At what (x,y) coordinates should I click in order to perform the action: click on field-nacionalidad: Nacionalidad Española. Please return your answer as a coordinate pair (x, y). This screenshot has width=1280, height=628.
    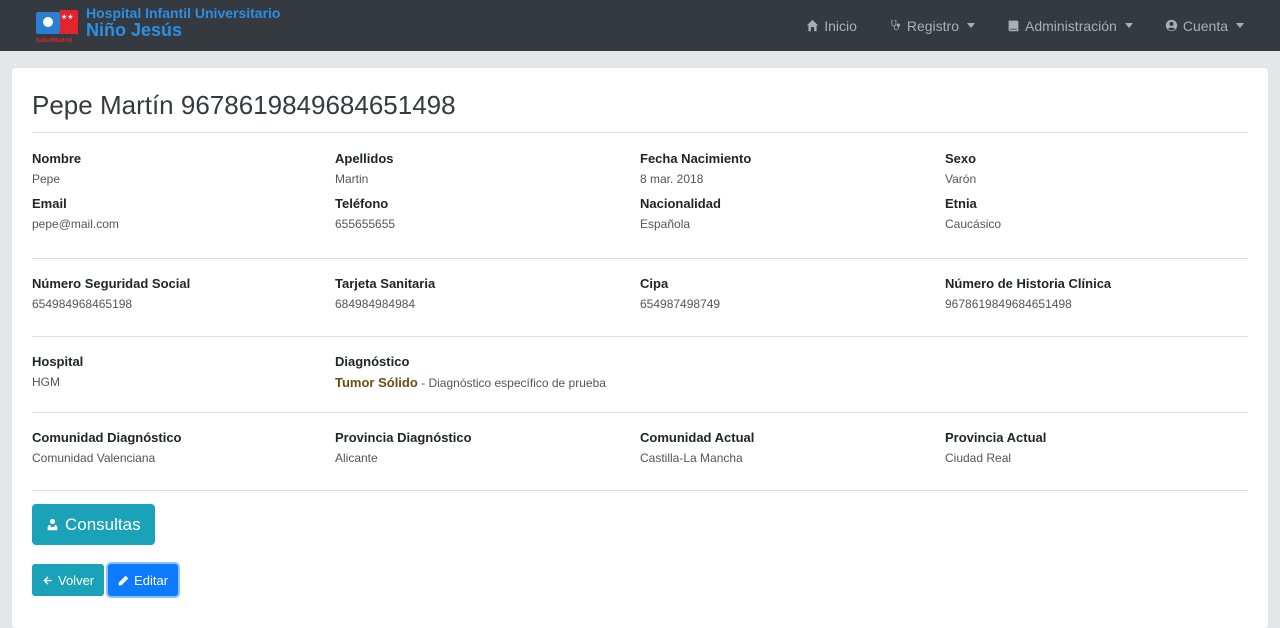
    Looking at the image, I should click on (792, 213).